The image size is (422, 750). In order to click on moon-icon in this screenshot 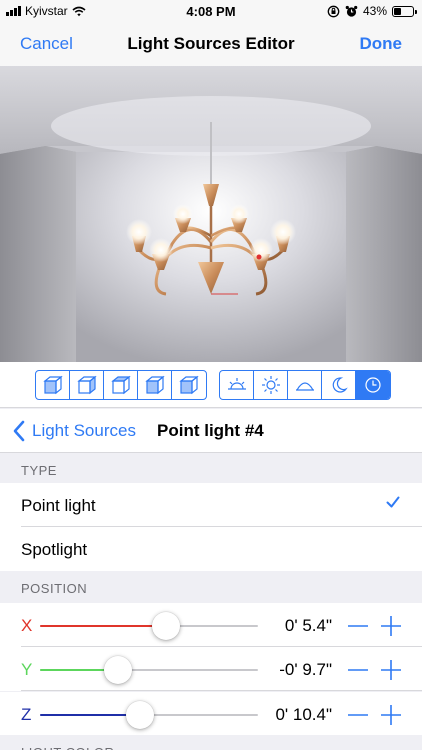, I will do `click(339, 385)`.